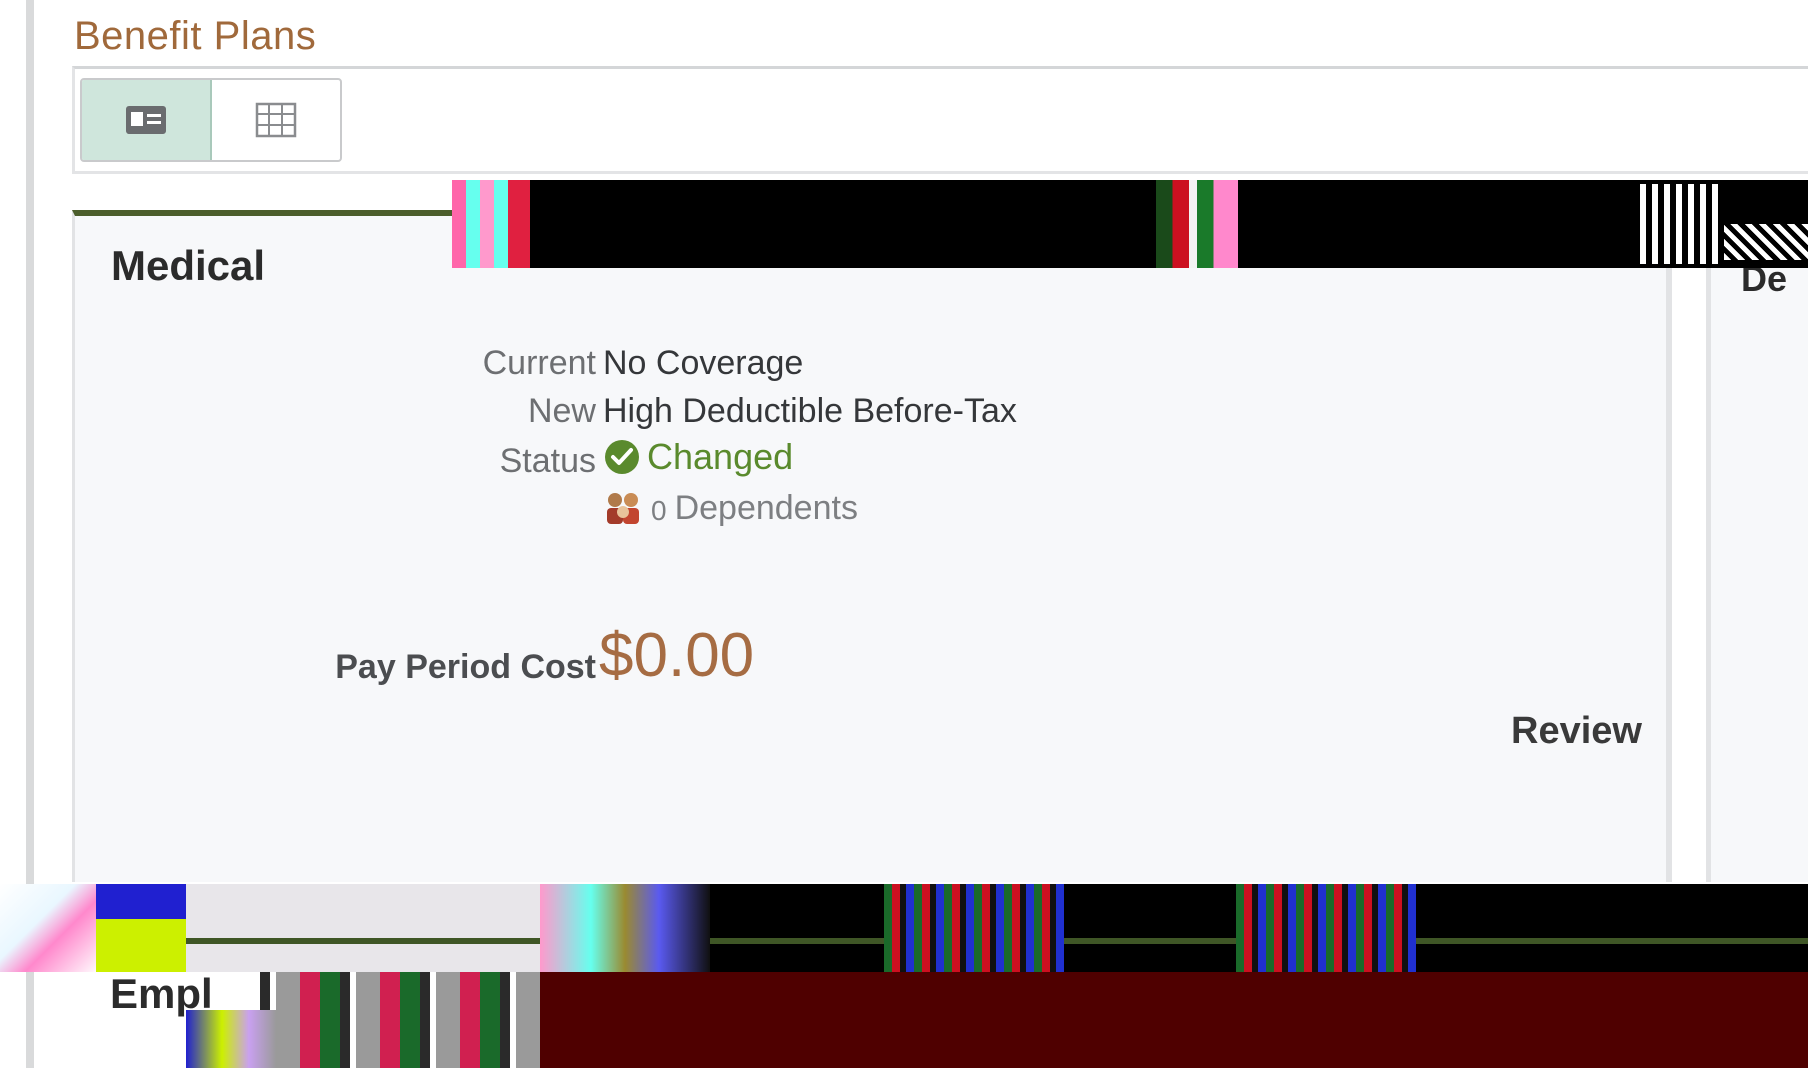 The height and width of the screenshot is (1068, 1808). I want to click on status-label: Status, so click(547, 461).